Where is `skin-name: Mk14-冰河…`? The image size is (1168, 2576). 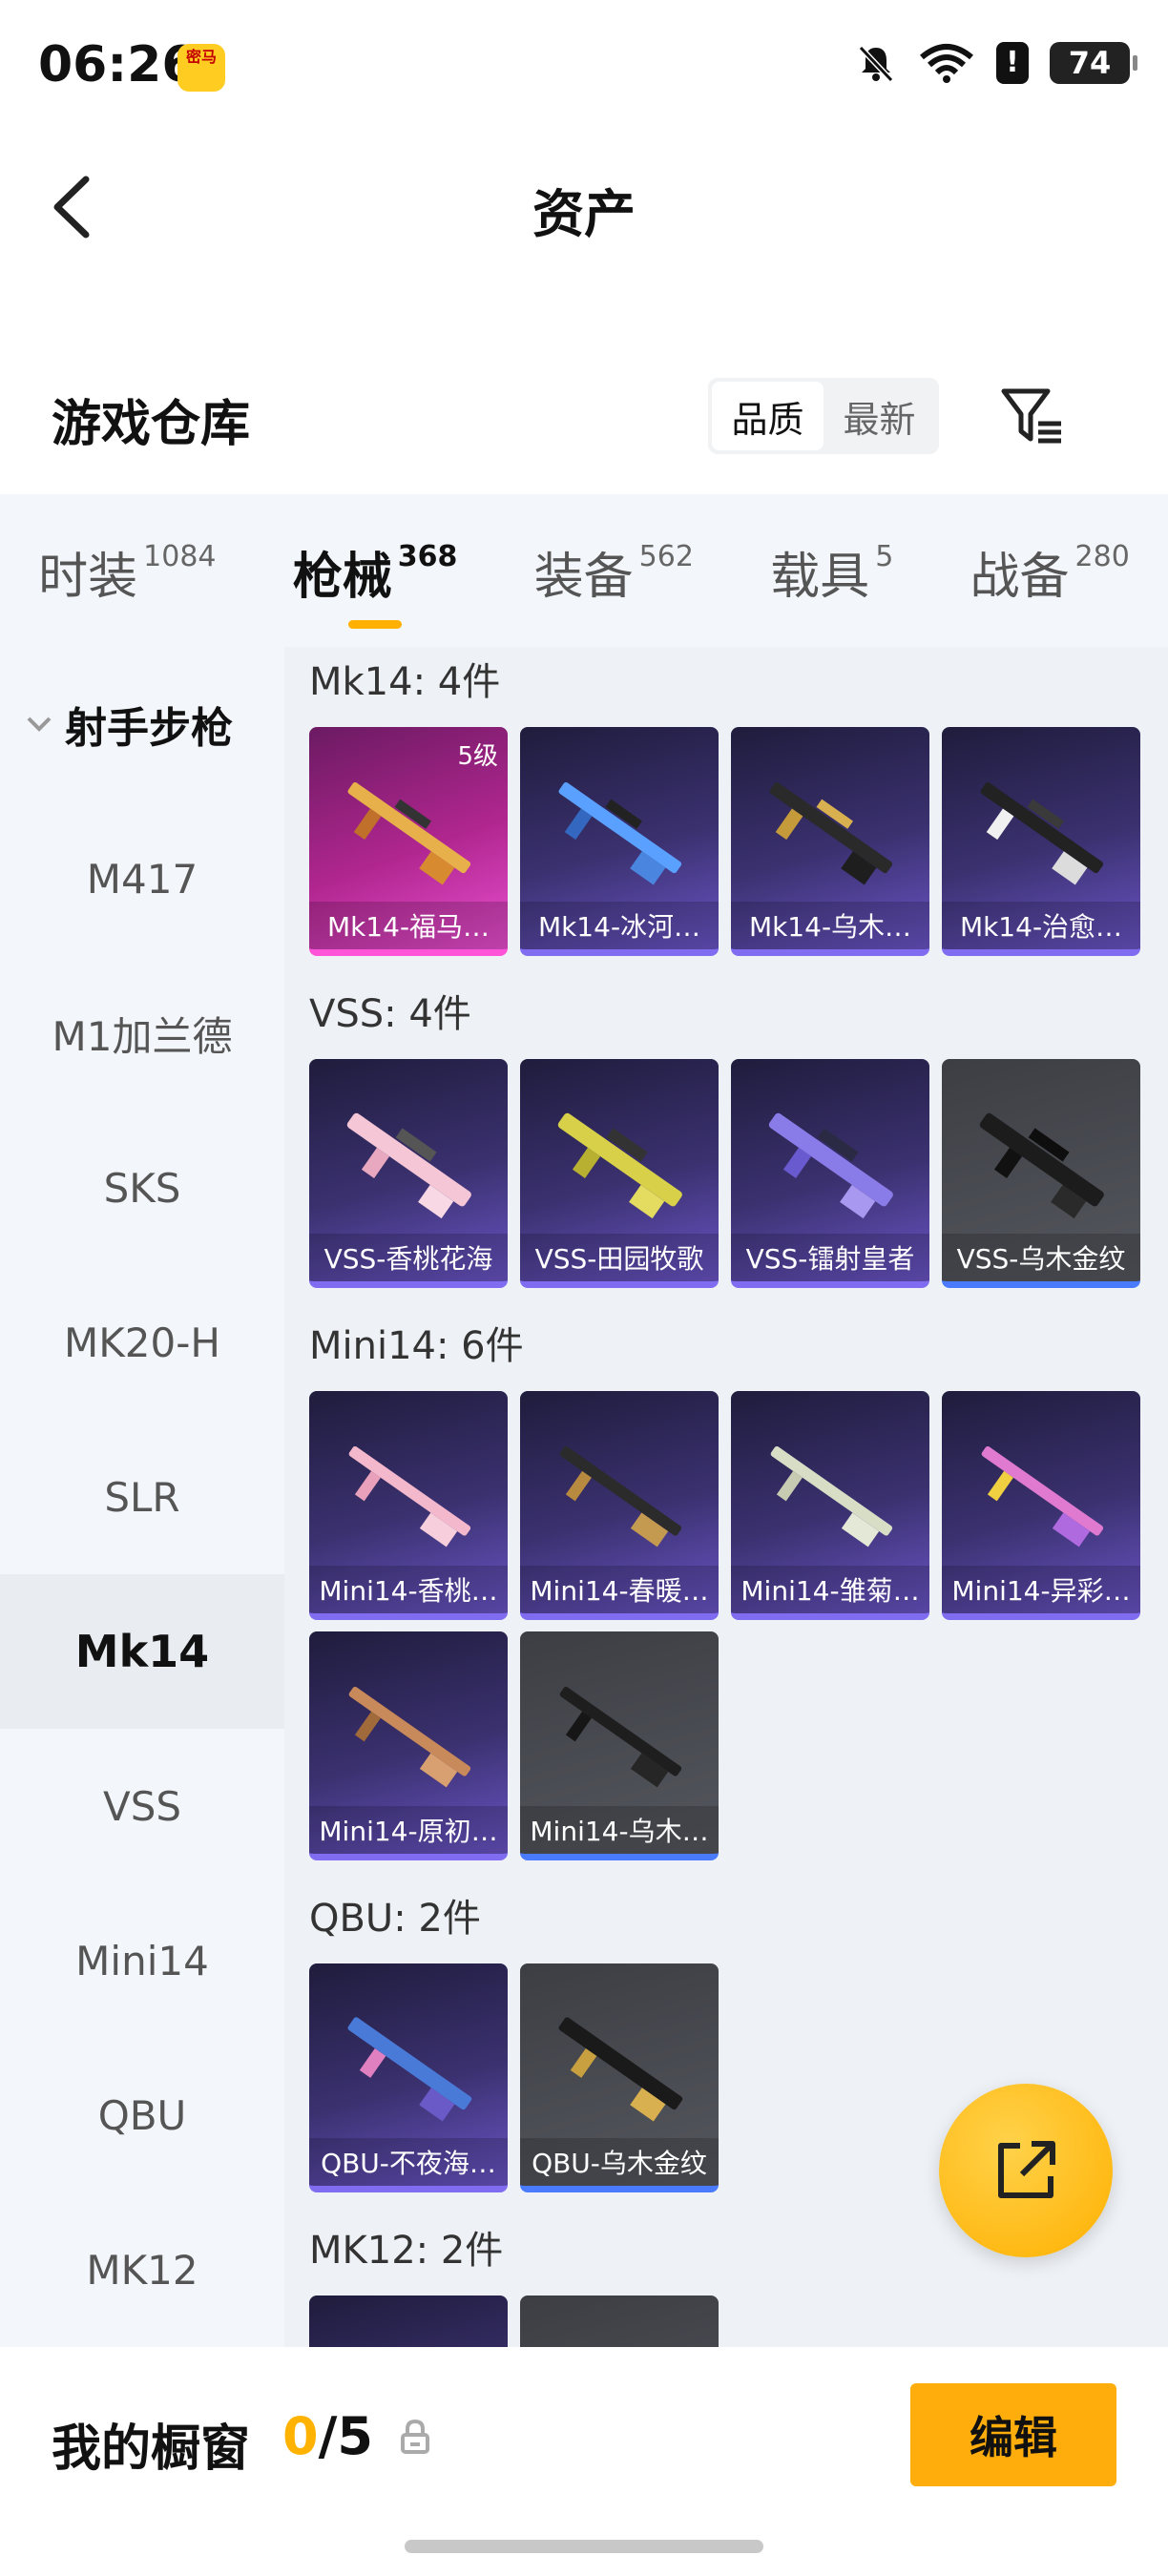 skin-name: Mk14-冰河… is located at coordinates (619, 925).